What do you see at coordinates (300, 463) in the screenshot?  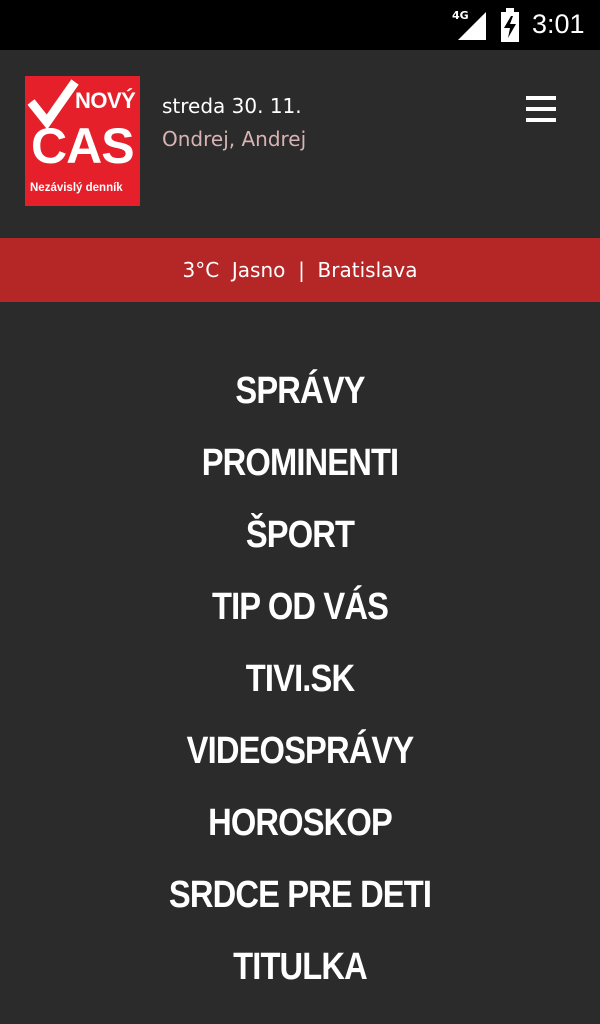 I see `nav-item-prominenti: PROMINENTI` at bounding box center [300, 463].